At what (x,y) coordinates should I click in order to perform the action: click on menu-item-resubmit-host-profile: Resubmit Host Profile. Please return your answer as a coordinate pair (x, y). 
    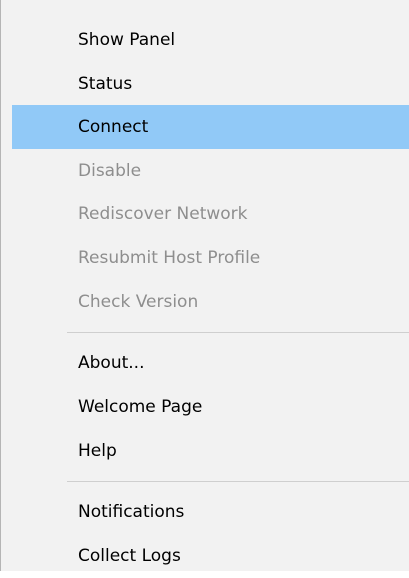
    Looking at the image, I should click on (169, 258).